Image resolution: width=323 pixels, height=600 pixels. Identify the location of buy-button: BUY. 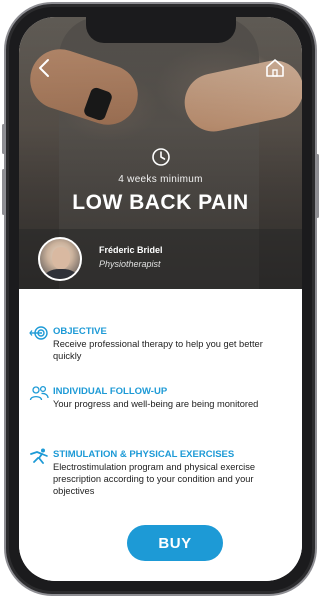
(175, 543).